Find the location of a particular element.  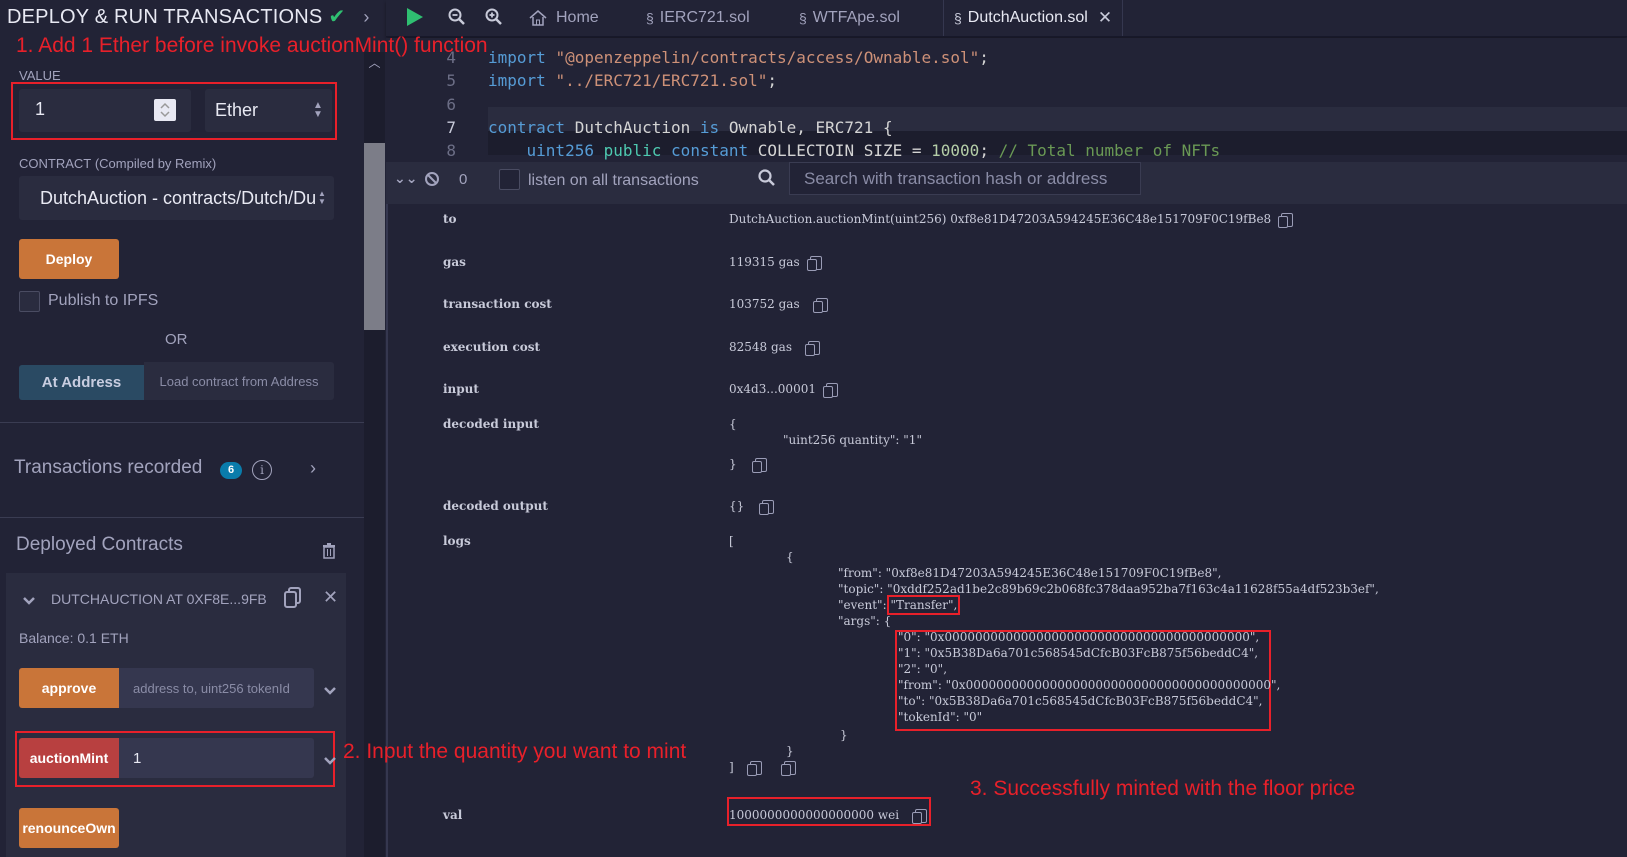

number-spinner-icon is located at coordinates (165, 110).